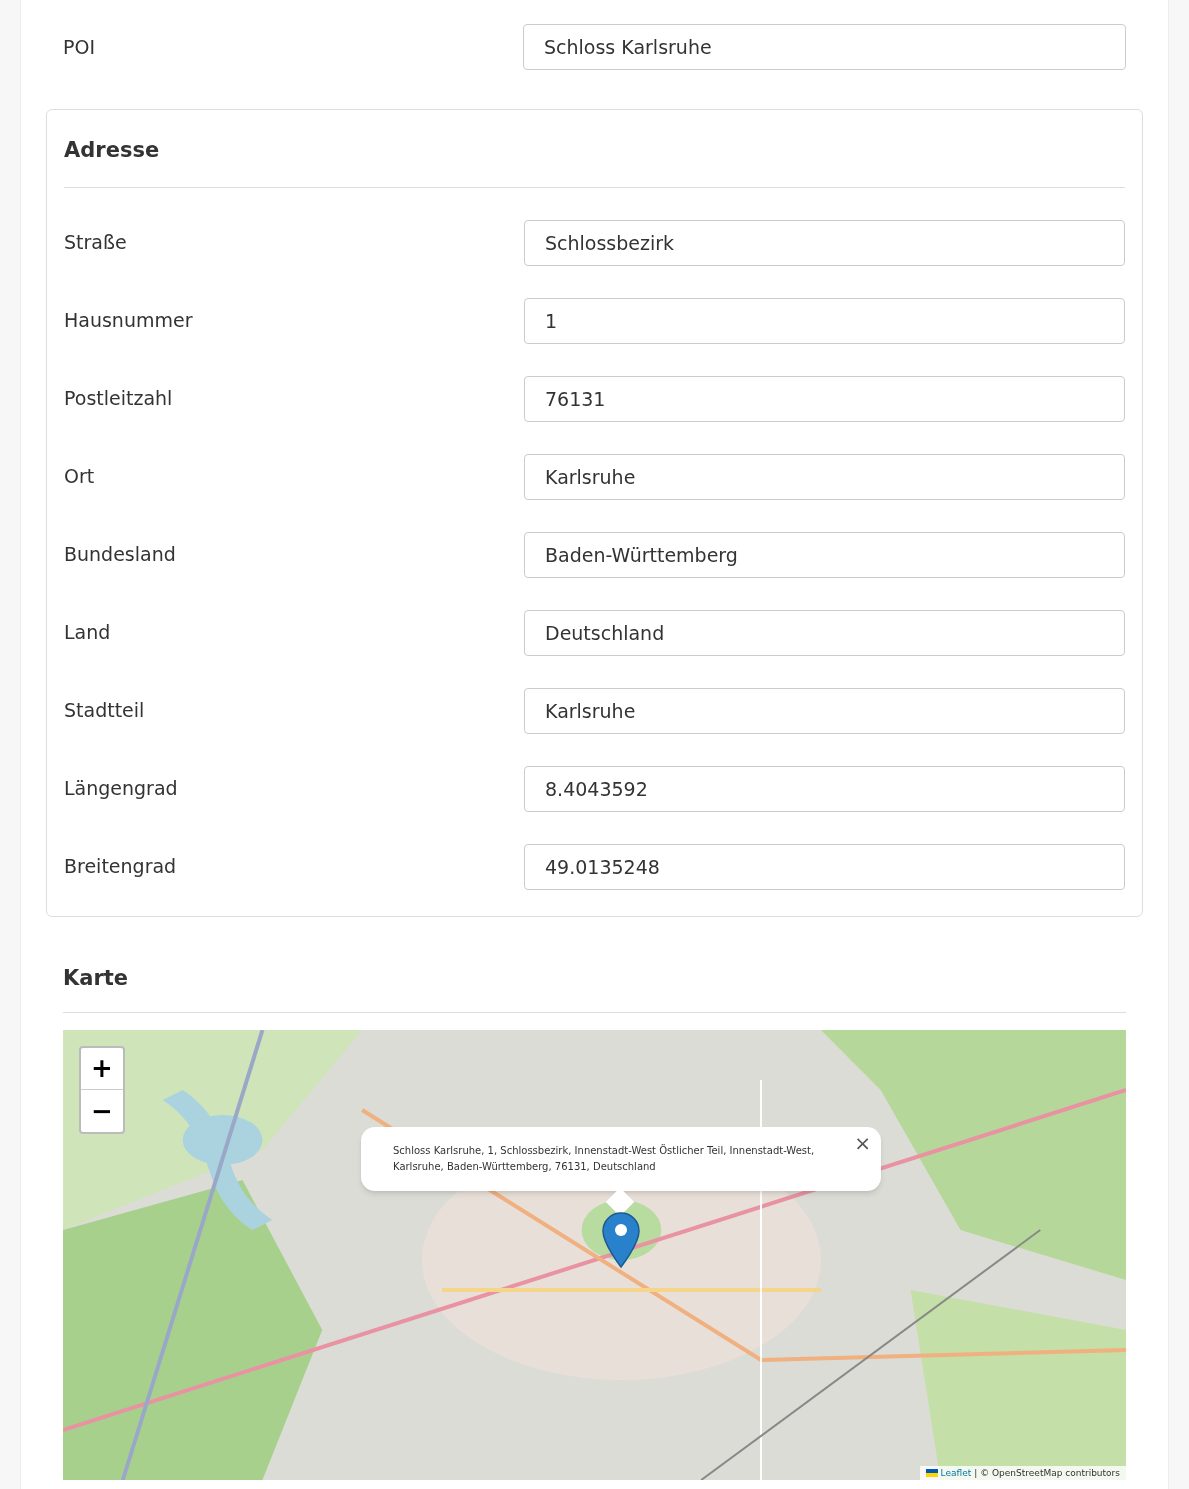  What do you see at coordinates (824, 866) in the screenshot?
I see `input-field: 49.0135248` at bounding box center [824, 866].